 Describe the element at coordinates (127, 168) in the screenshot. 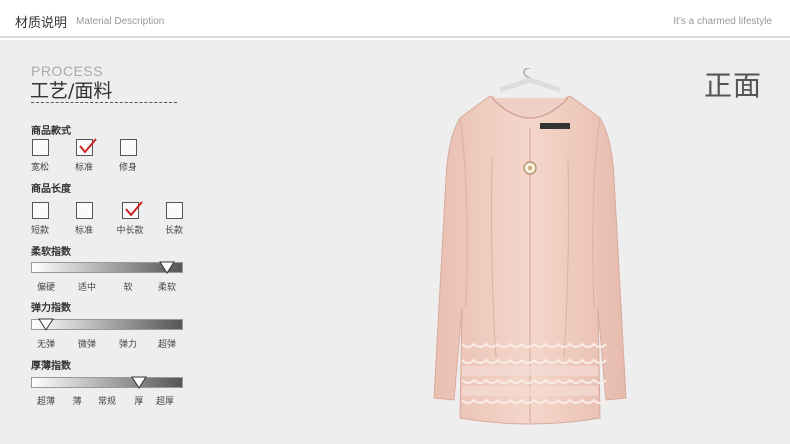

I see `option-label: 修身` at that location.